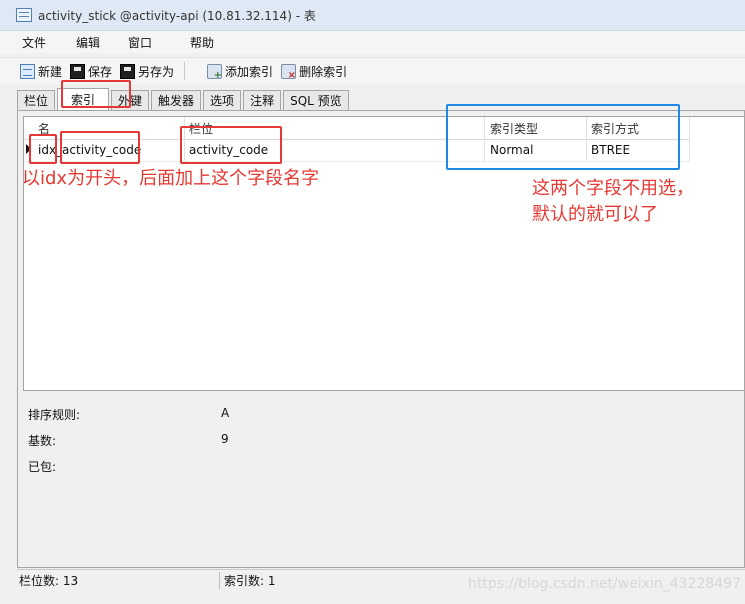 This screenshot has height=604, width=745. What do you see at coordinates (171, 178) in the screenshot?
I see `annotation-left-note: 以idx为开头，后面加上这个字段名字` at bounding box center [171, 178].